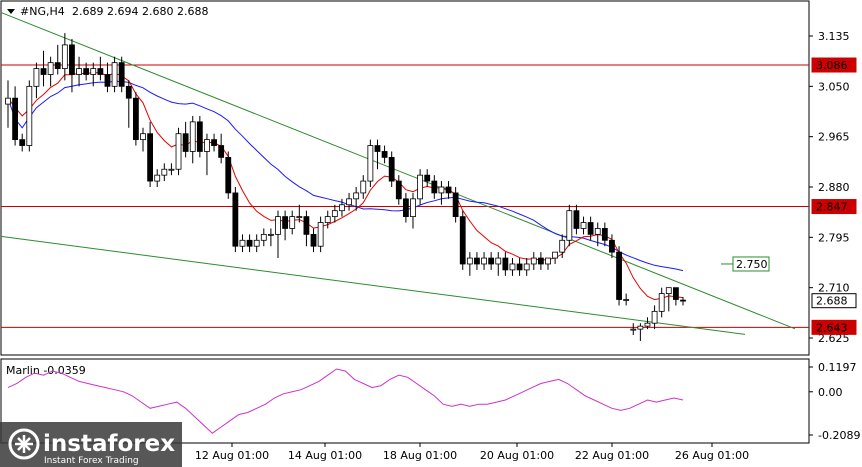 This screenshot has width=862, height=467. Describe the element at coordinates (517, 455) in the screenshot. I see `time-tick-label: 20 Aug 01:00` at that location.